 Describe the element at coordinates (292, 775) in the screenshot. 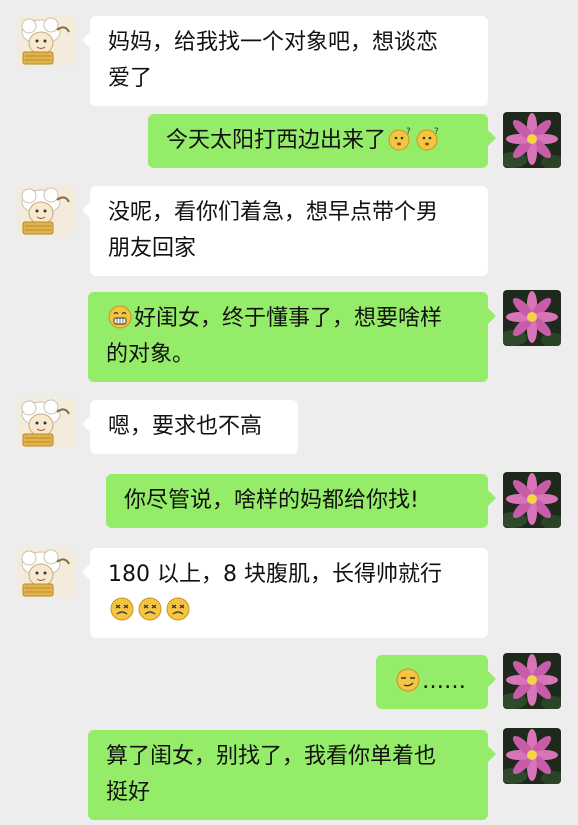

I see `message-bubble: 算了闺女，别找了，我看你单着也 挺好` at that location.